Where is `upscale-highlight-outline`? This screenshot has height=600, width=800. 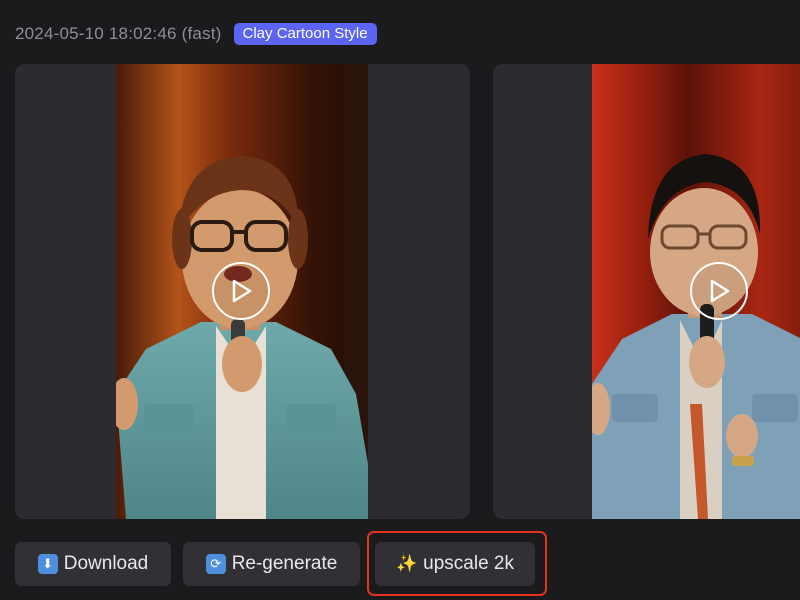 upscale-highlight-outline is located at coordinates (457, 563).